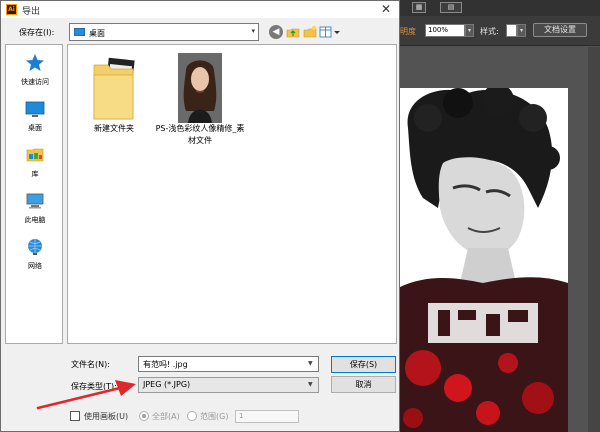 The width and height of the screenshot is (600, 432). What do you see at coordinates (75, 416) in the screenshot?
I see `use-artboards-checkbox` at bounding box center [75, 416].